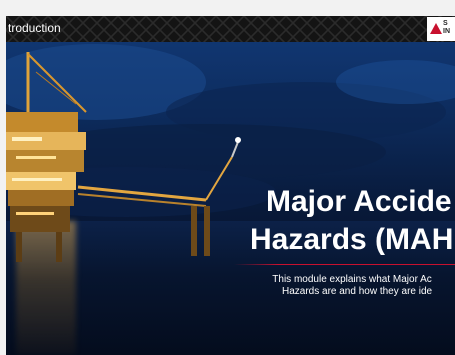 This screenshot has width=455, height=355. What do you see at coordinates (357, 291) in the screenshot?
I see `description-line-2: Hazards are and how they are ide` at bounding box center [357, 291].